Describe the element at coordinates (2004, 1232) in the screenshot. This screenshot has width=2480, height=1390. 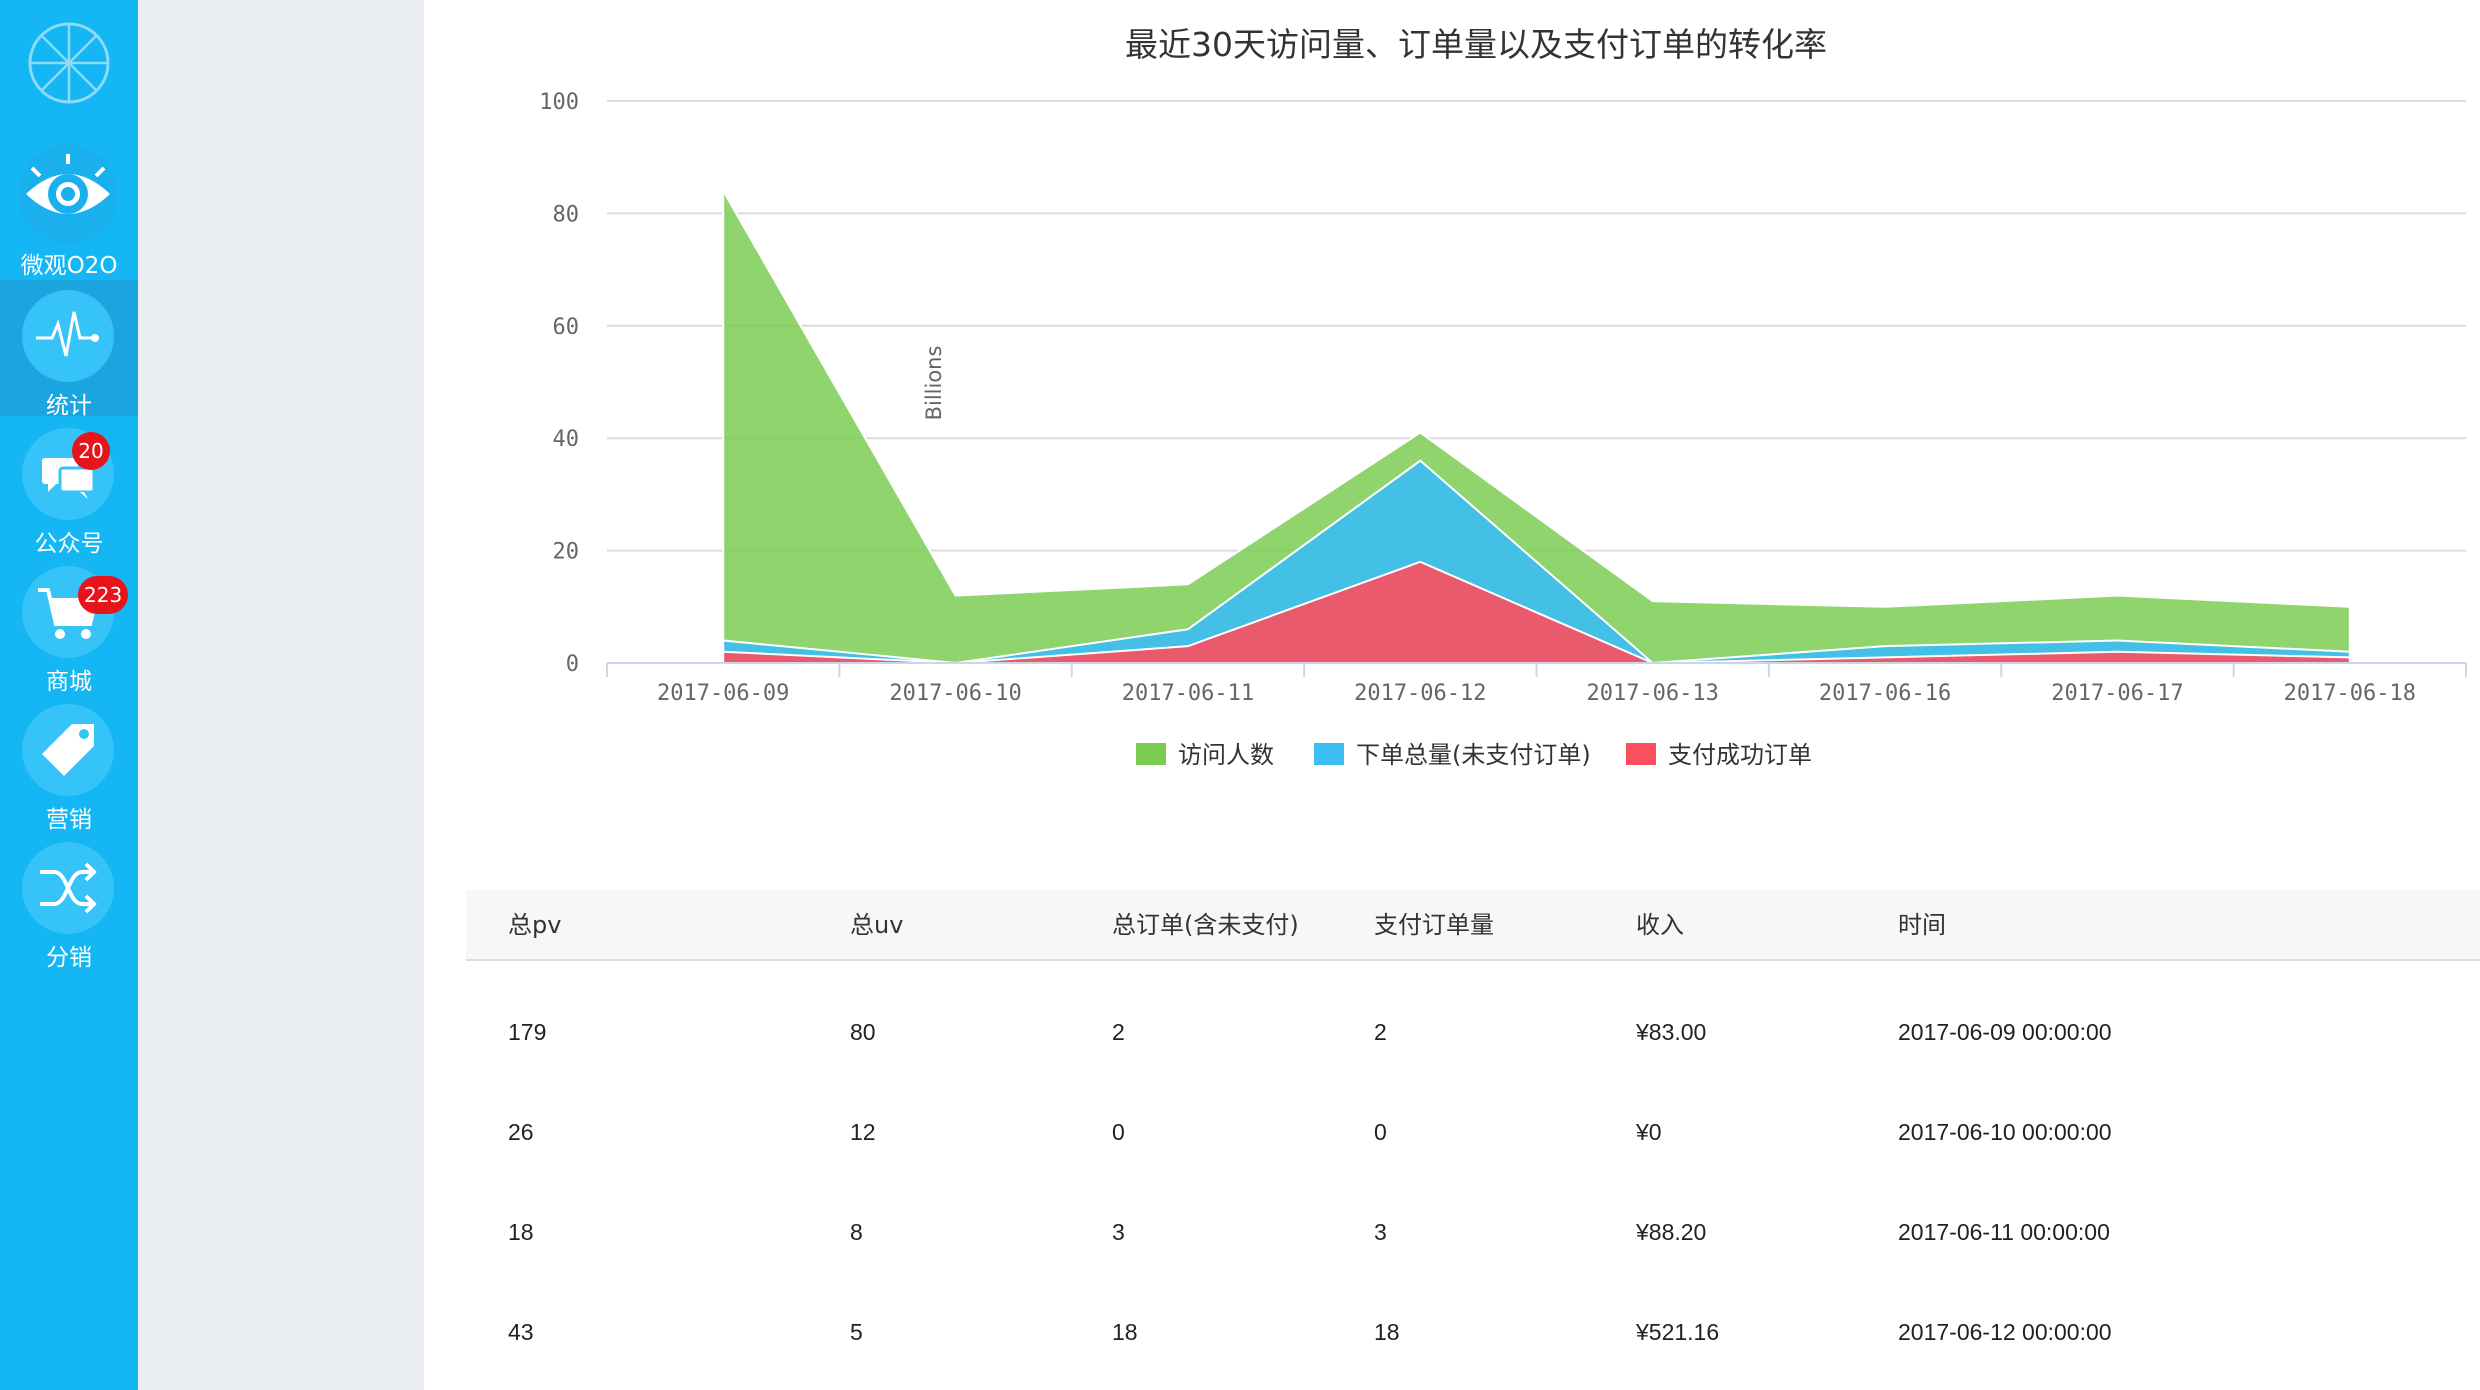
I see `table-cell: 2017-06-11 00:00:00` at that location.